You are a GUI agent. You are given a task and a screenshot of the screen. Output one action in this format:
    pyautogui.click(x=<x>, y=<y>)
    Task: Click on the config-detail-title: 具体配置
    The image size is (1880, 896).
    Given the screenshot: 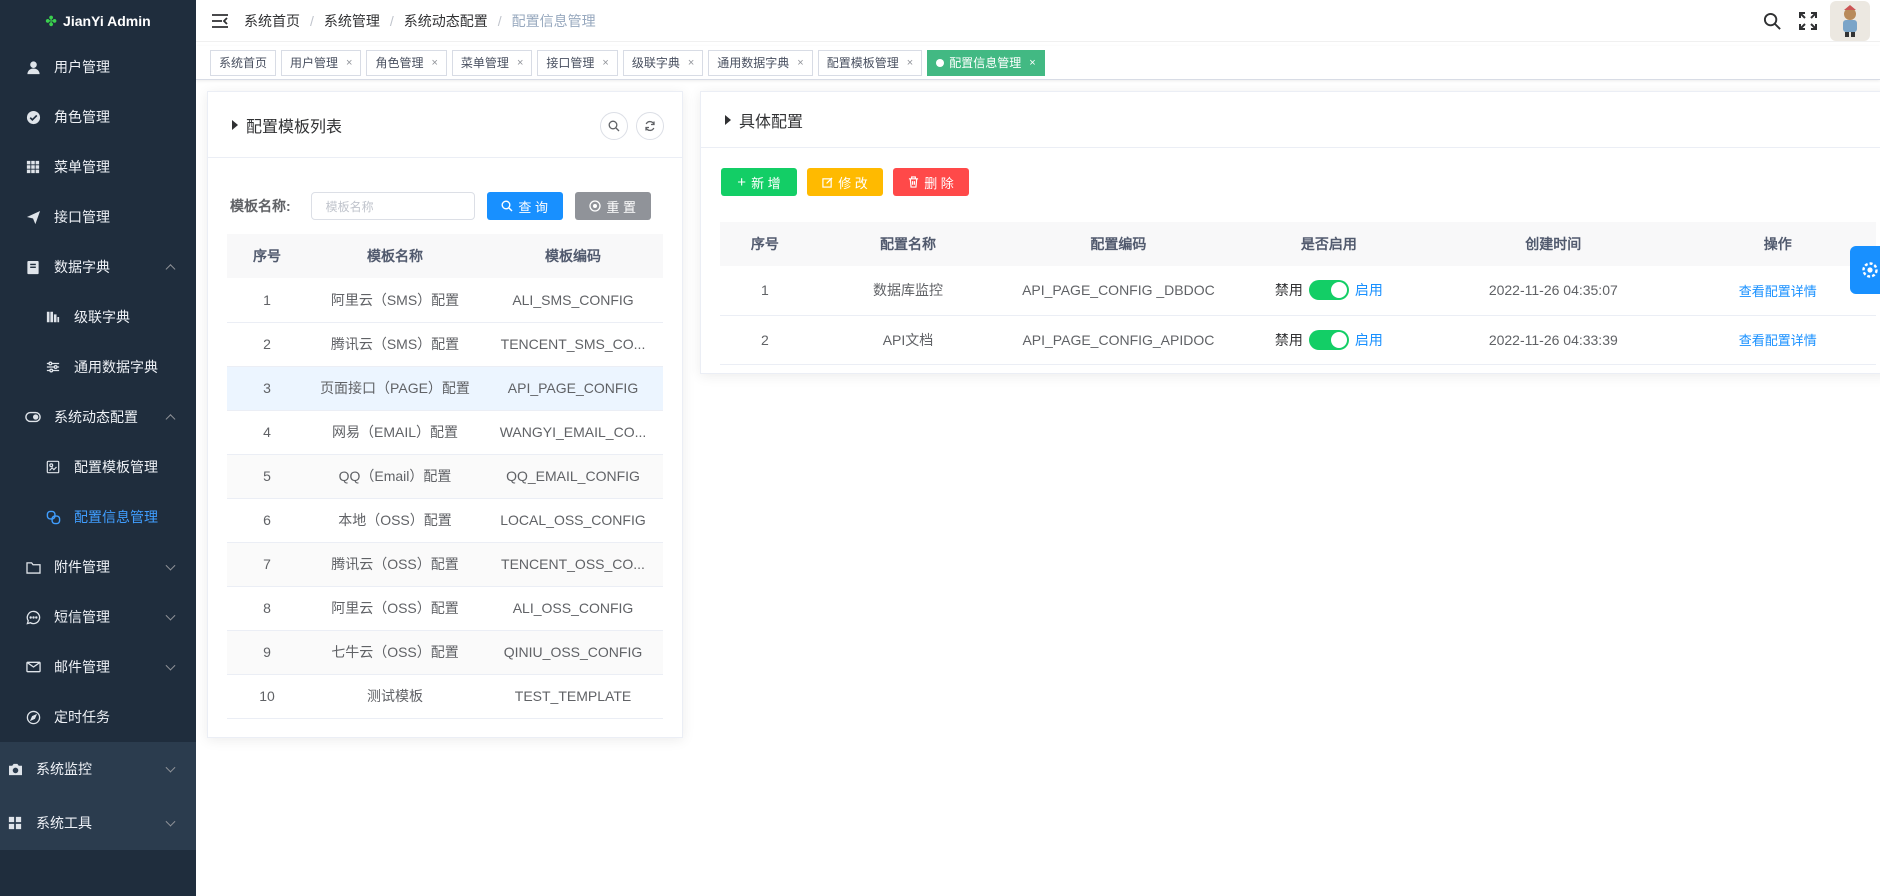 What is the action you would take?
    pyautogui.click(x=771, y=122)
    